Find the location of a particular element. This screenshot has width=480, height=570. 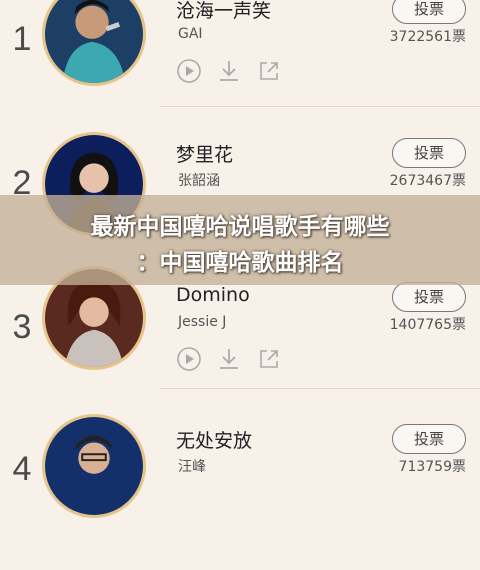

rank-number: 4 is located at coordinates (22, 469).